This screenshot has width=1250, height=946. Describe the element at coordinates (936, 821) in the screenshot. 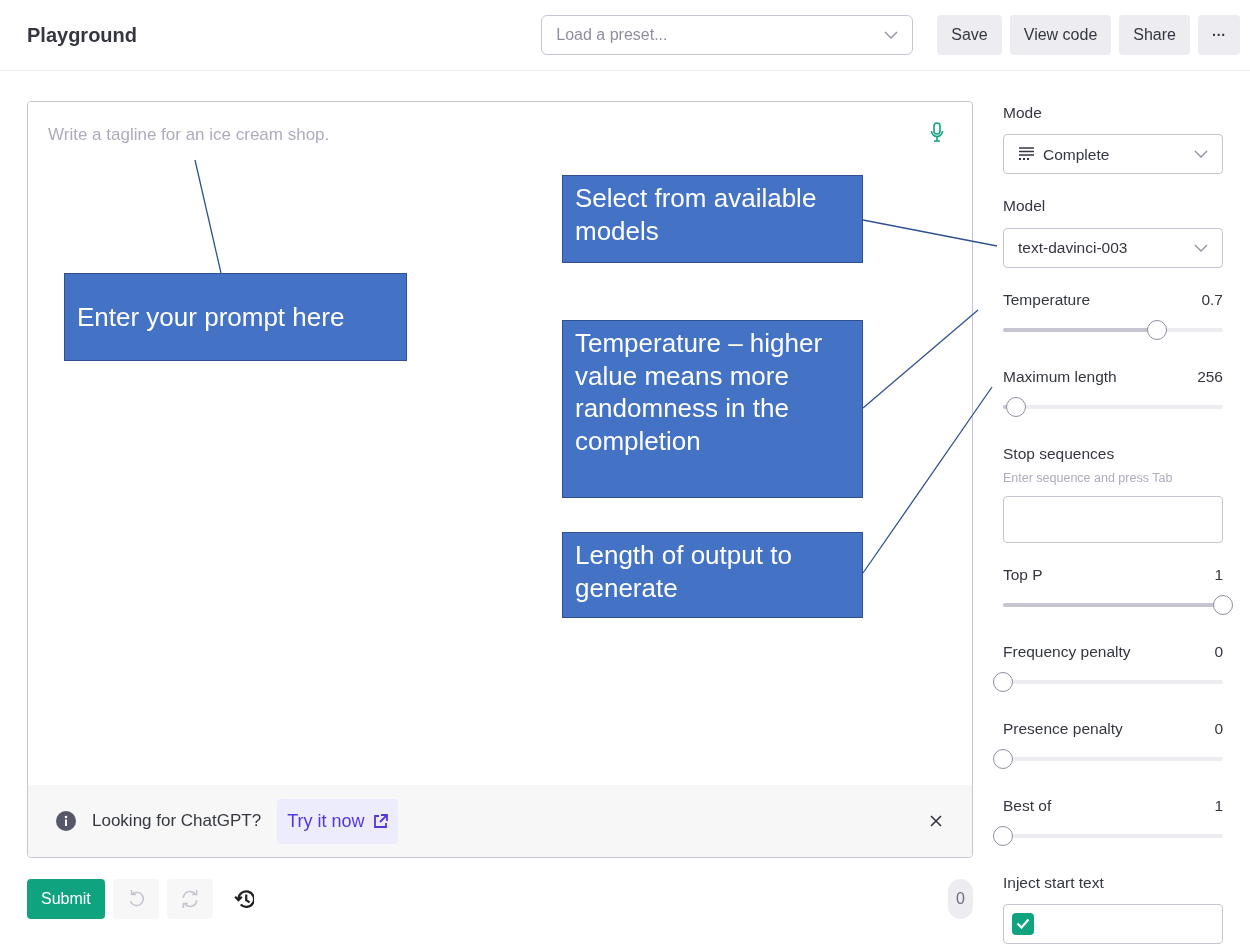

I see `close-icon` at that location.